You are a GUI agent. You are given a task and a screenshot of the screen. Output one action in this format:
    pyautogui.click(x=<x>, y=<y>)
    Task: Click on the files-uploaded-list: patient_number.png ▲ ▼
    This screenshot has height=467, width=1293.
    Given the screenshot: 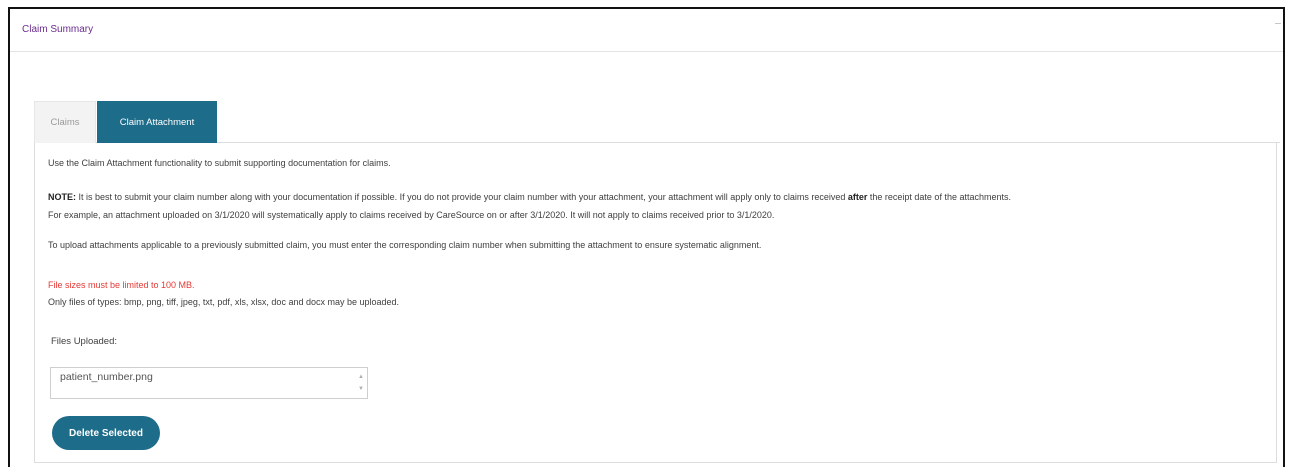 What is the action you would take?
    pyautogui.click(x=209, y=383)
    